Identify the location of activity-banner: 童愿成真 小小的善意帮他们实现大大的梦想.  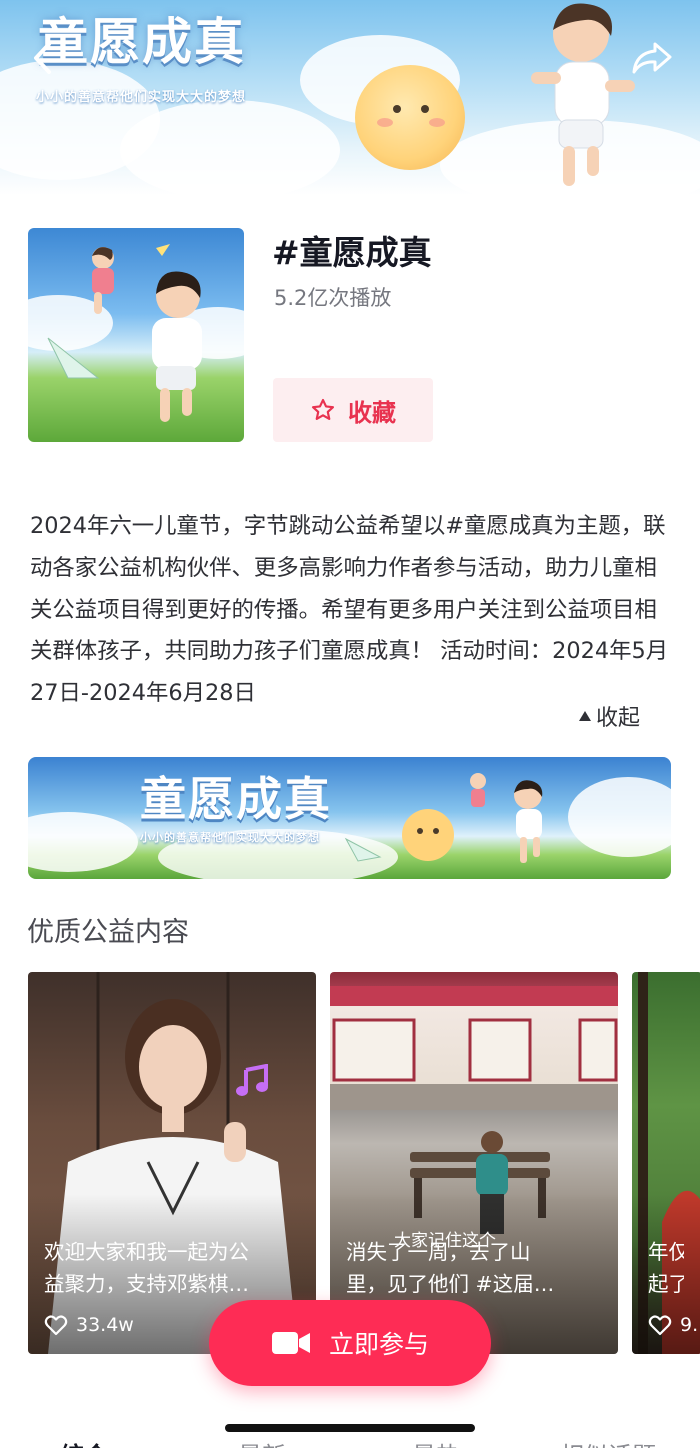
(349, 818).